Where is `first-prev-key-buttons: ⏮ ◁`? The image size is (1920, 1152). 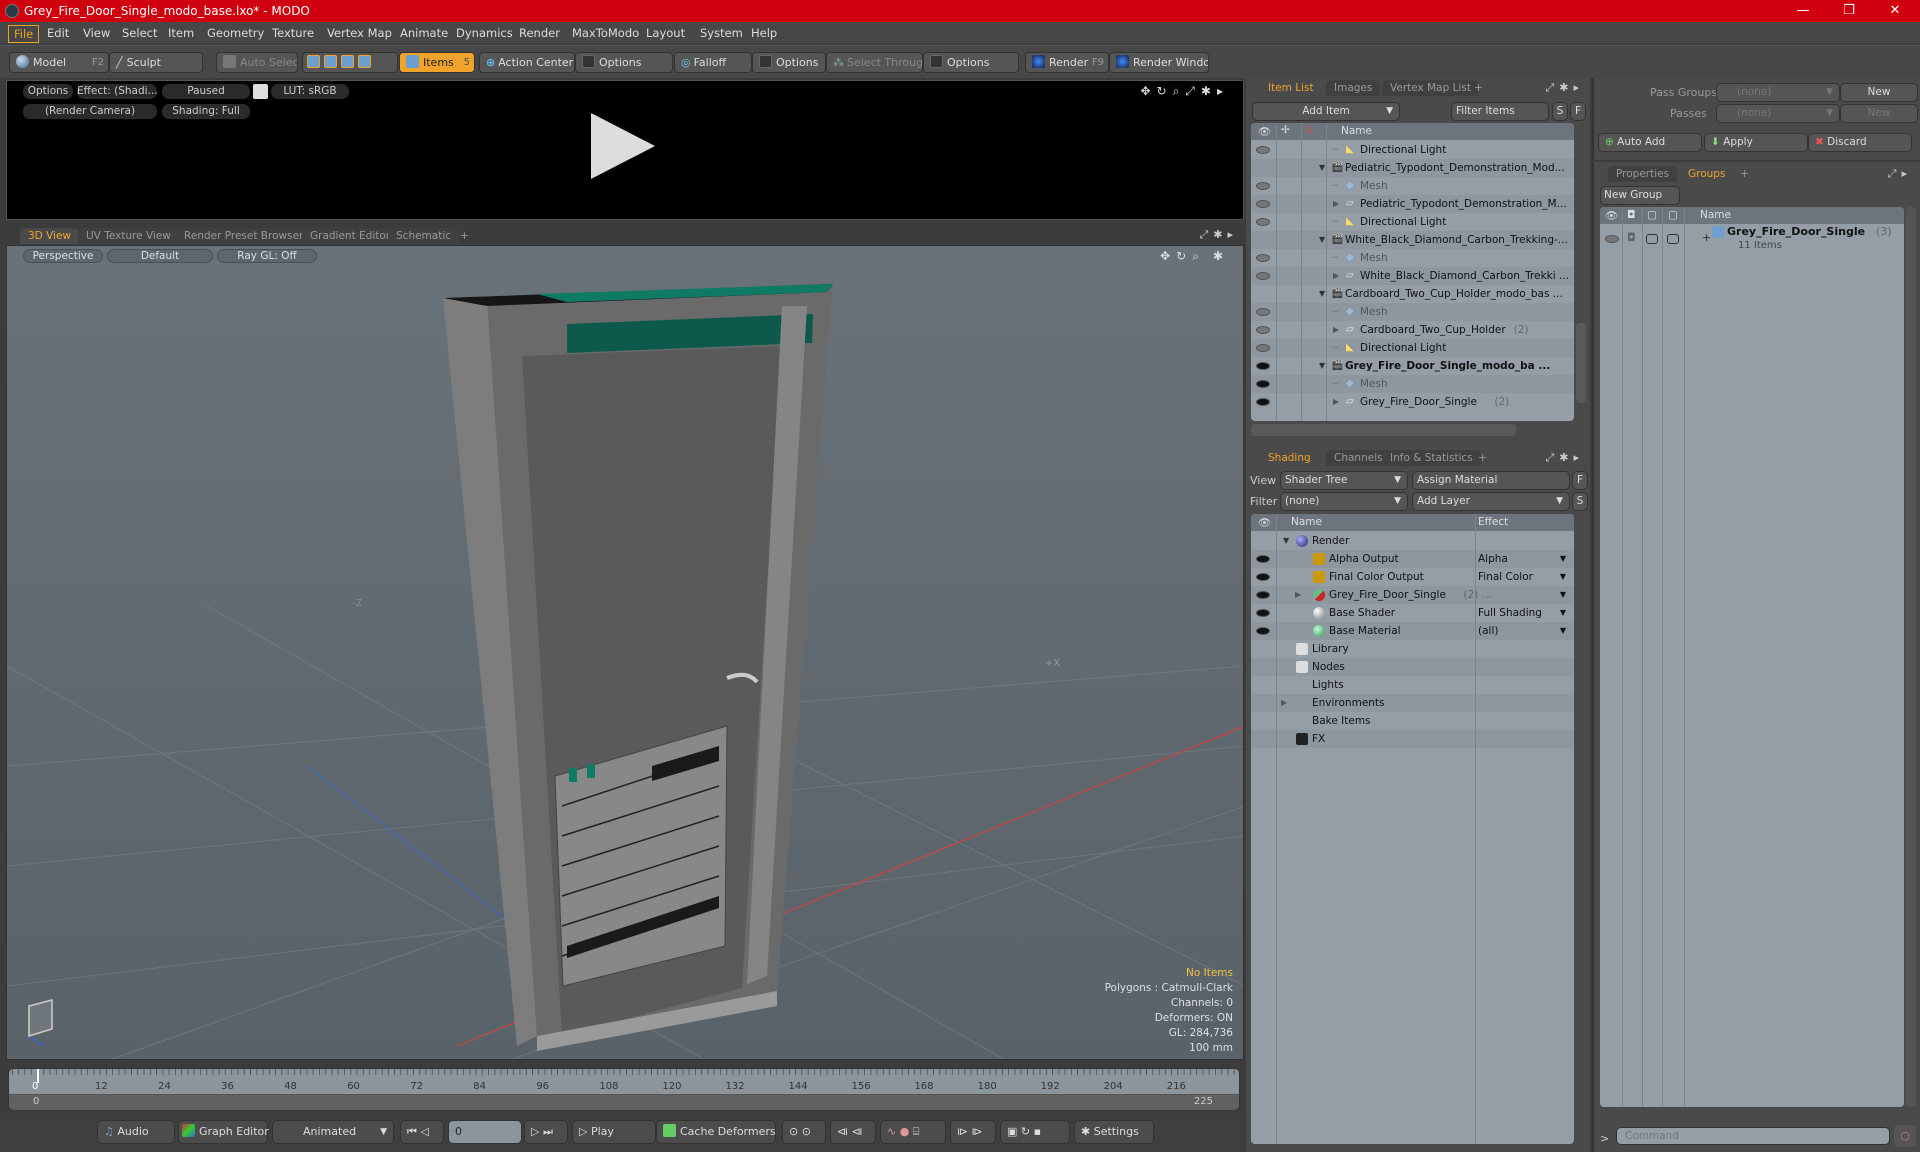 first-prev-key-buttons: ⏮ ◁ is located at coordinates (422, 1132).